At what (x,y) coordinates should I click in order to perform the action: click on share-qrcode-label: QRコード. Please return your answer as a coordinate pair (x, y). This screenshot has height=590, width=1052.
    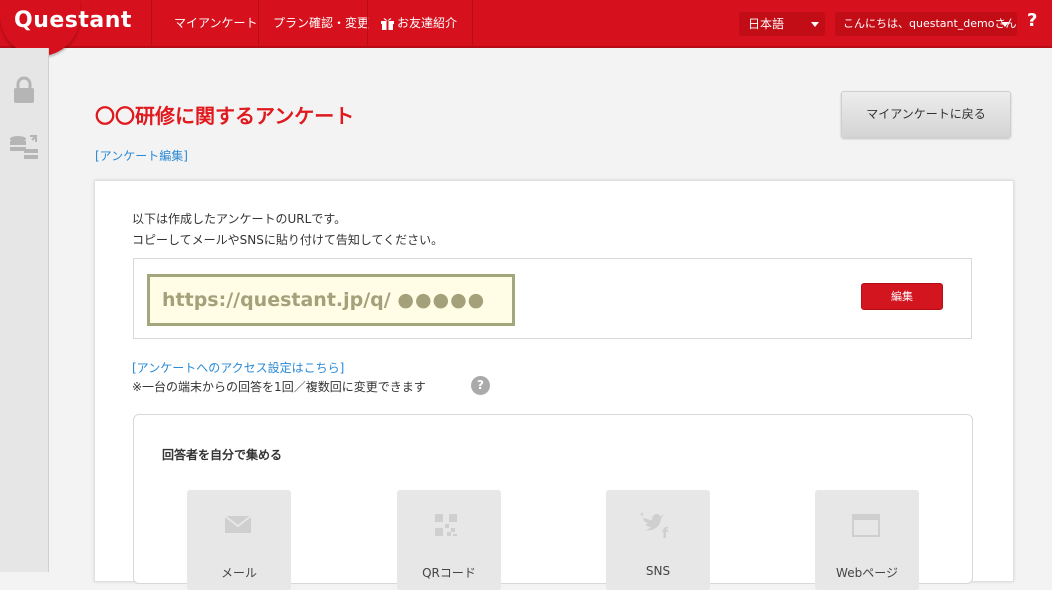
    Looking at the image, I should click on (449, 573).